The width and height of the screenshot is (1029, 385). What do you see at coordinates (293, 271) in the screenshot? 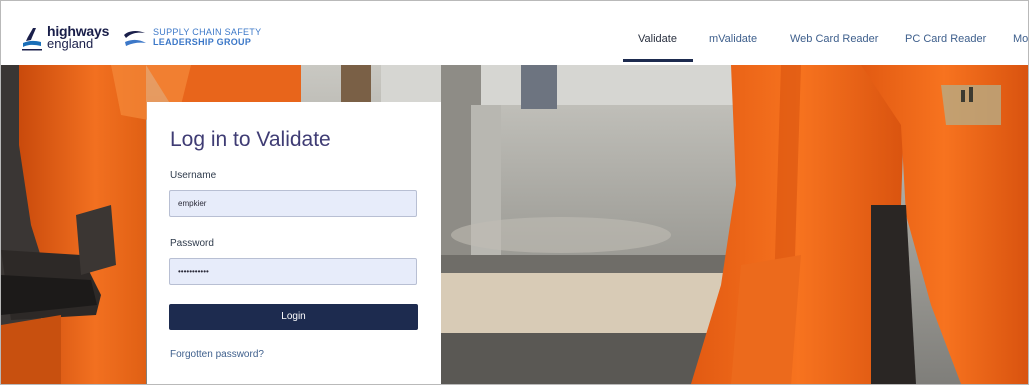
I see `password-input: •••••••••••` at bounding box center [293, 271].